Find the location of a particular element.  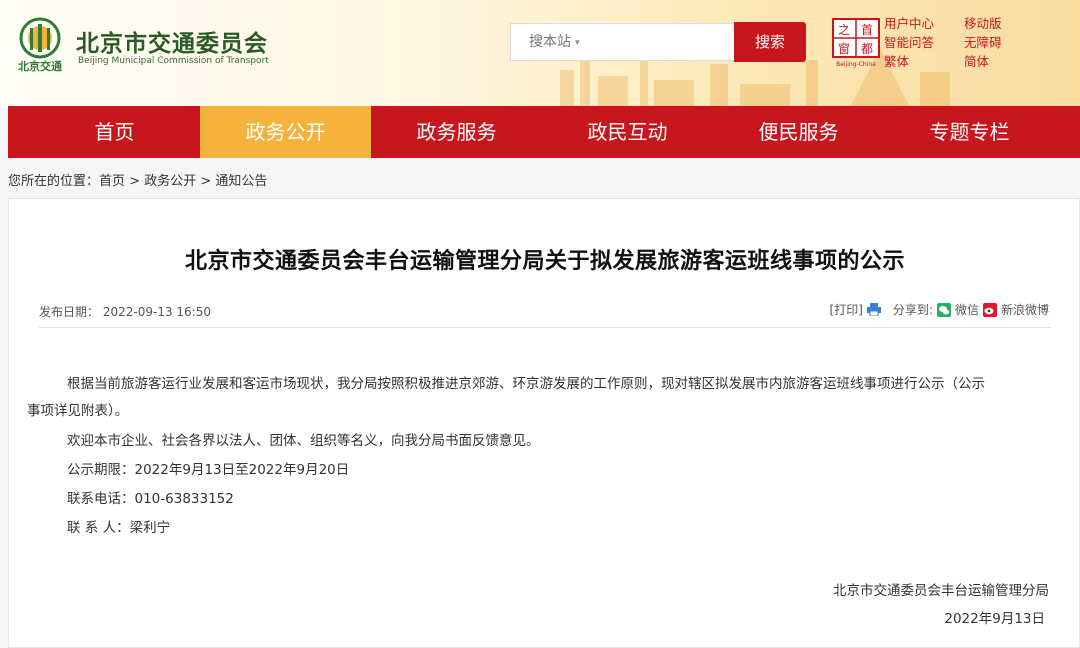

breadcrumb: 您所在的位置：首页 > 政务公开 > 通知公告 is located at coordinates (137, 179).